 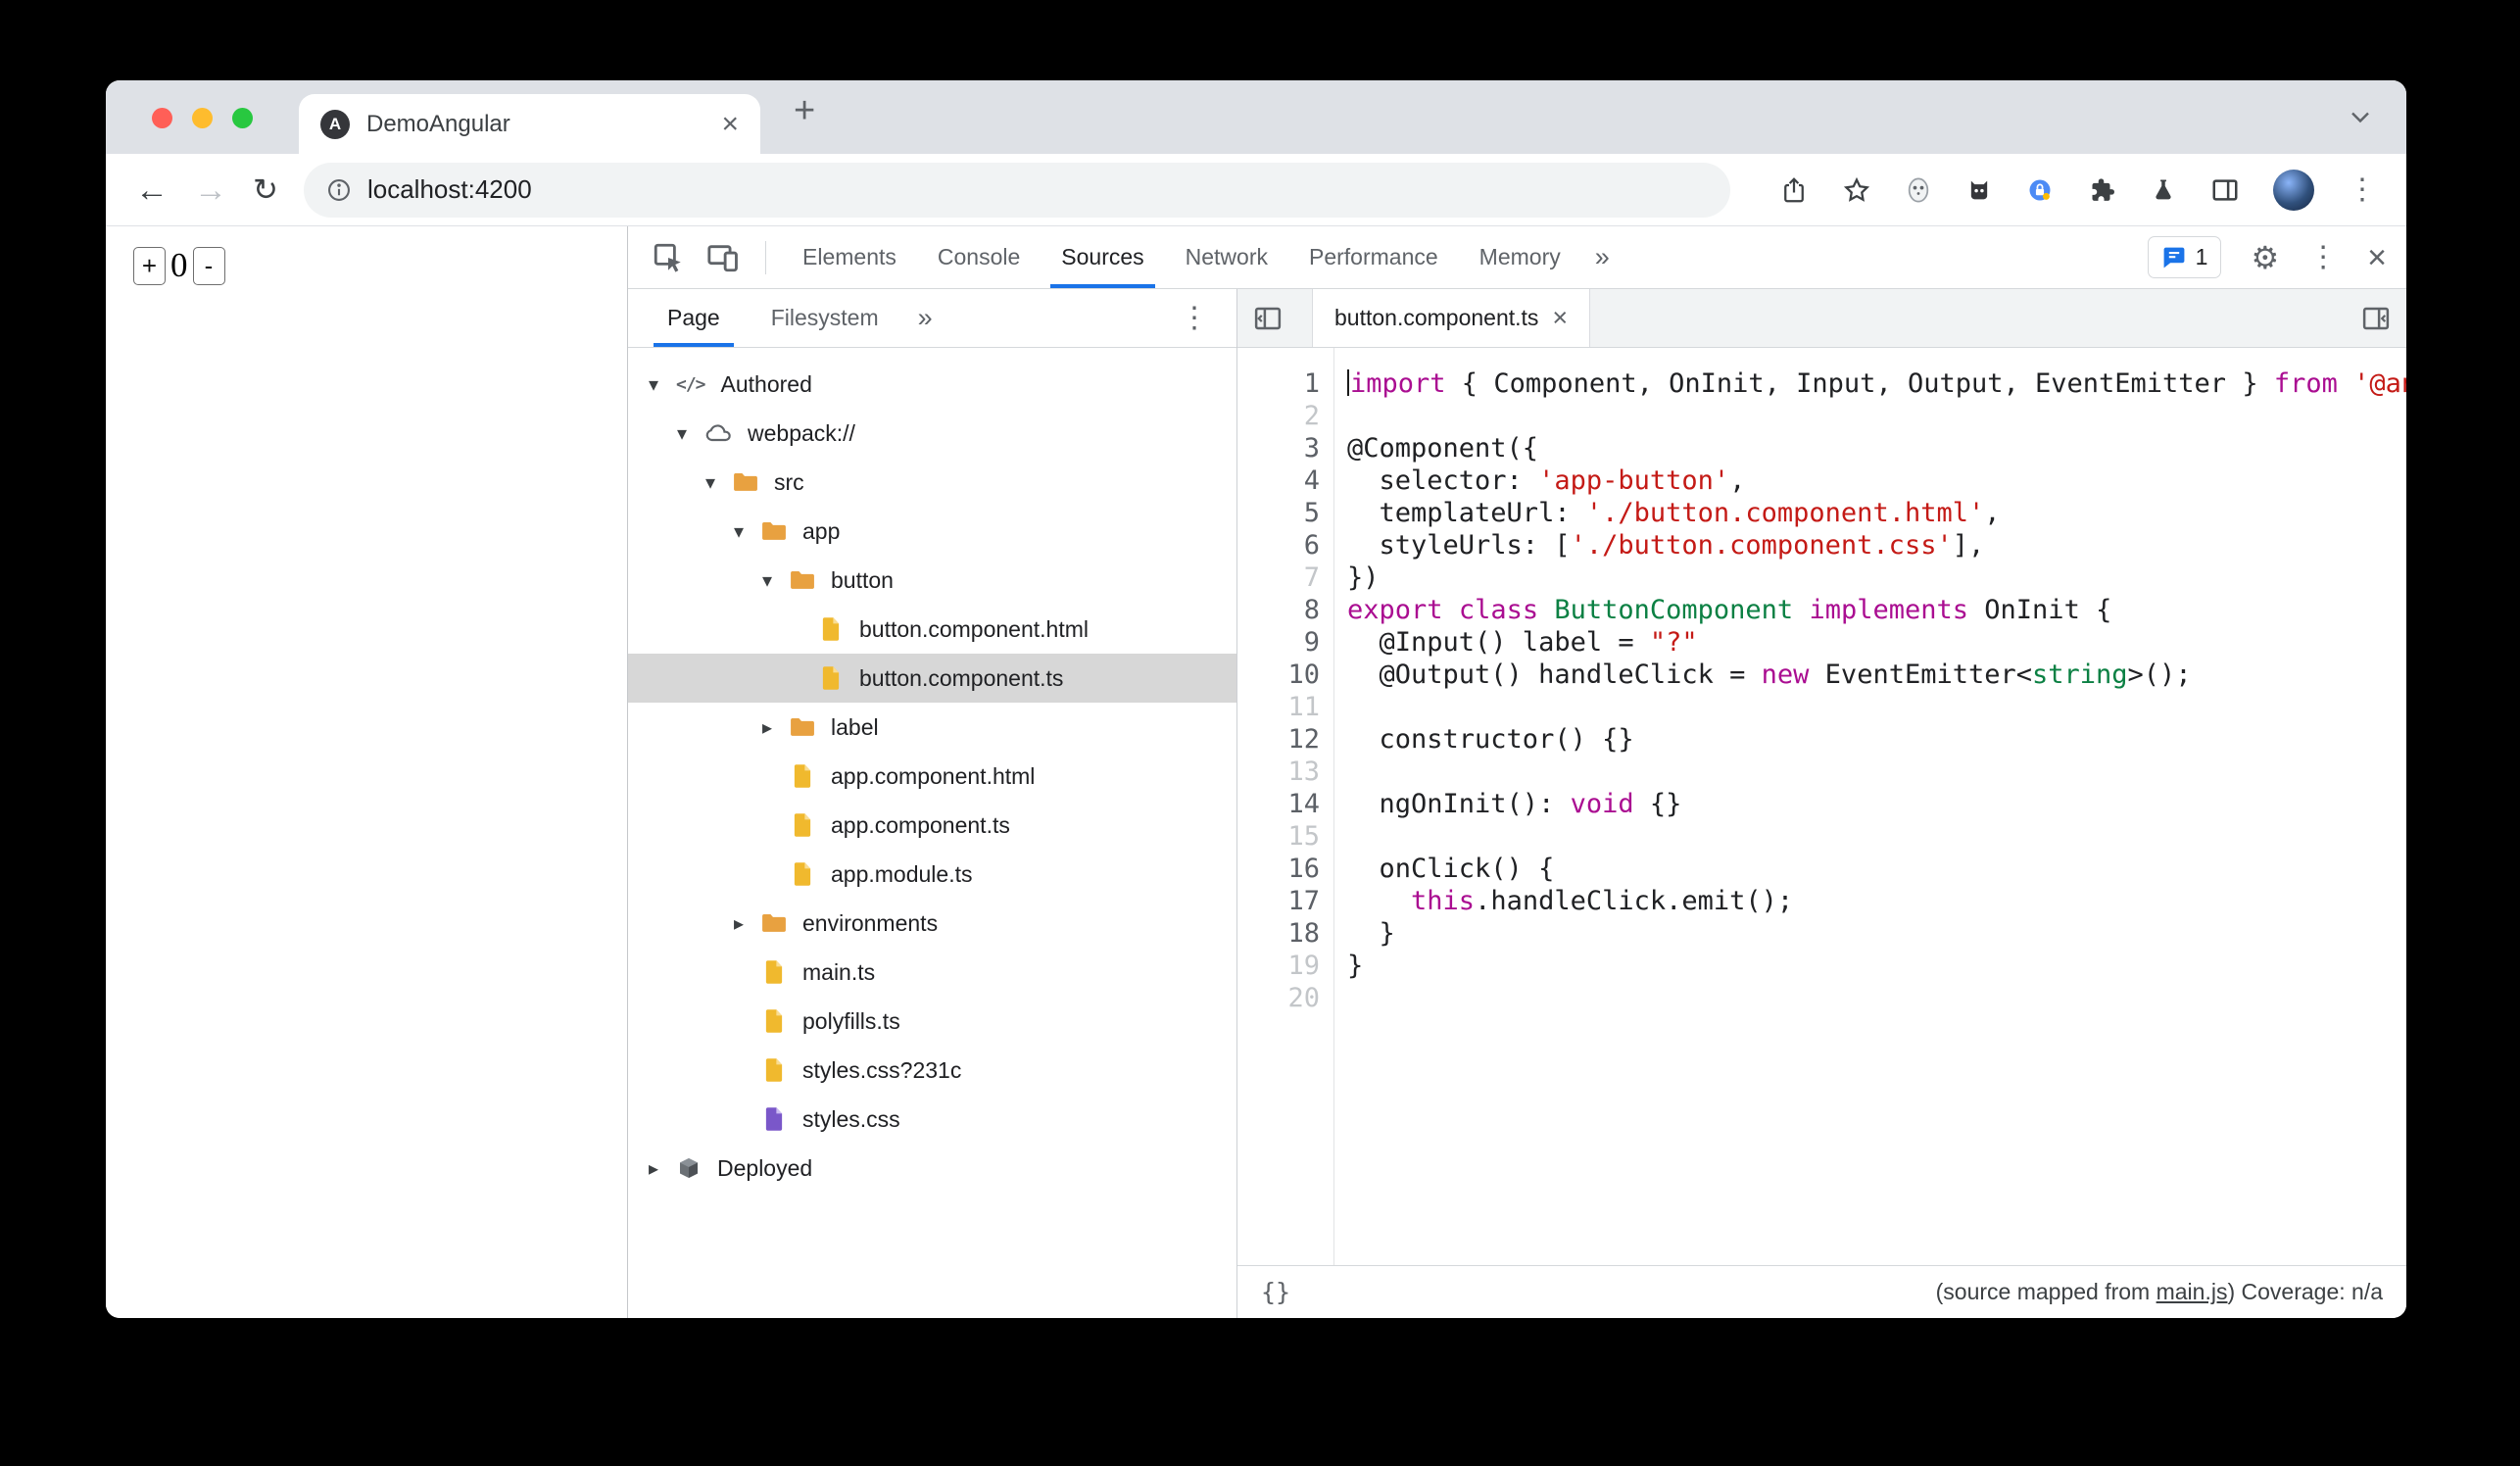 I want to click on line-number: 1, so click(x=1278, y=384).